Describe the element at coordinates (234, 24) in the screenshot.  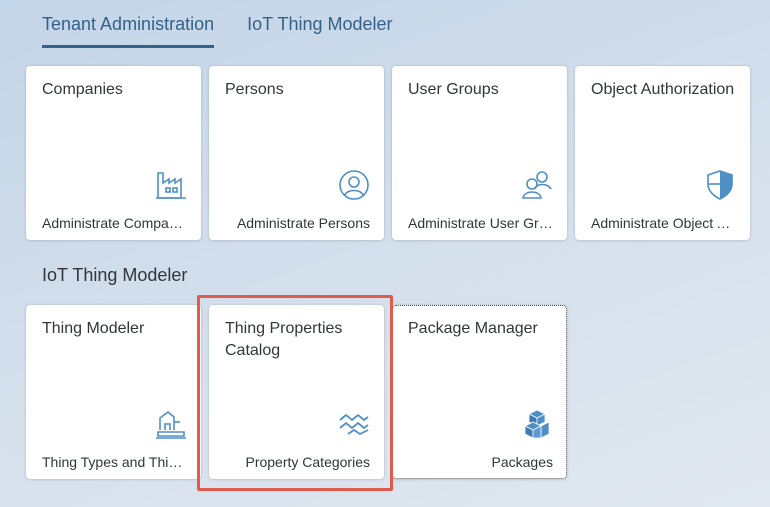
I see `tab-bar: Tenant Administration IoT Thing Modeler` at that location.